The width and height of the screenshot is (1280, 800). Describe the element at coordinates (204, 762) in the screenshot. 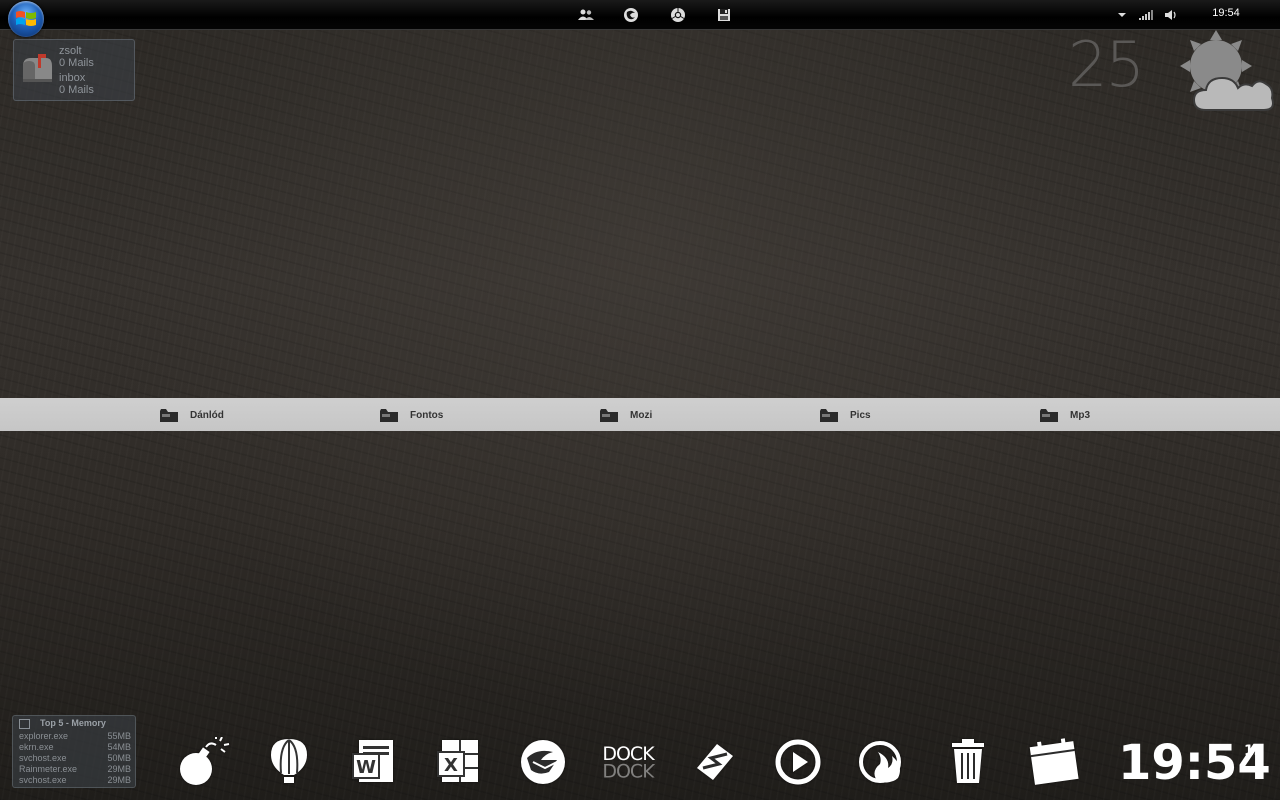

I see `bomb-icon` at that location.